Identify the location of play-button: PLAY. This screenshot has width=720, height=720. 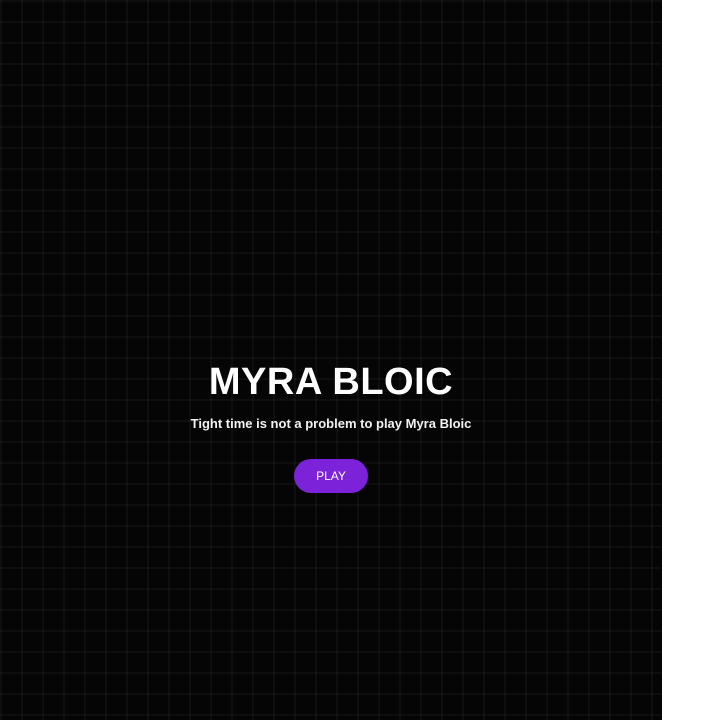
(331, 476).